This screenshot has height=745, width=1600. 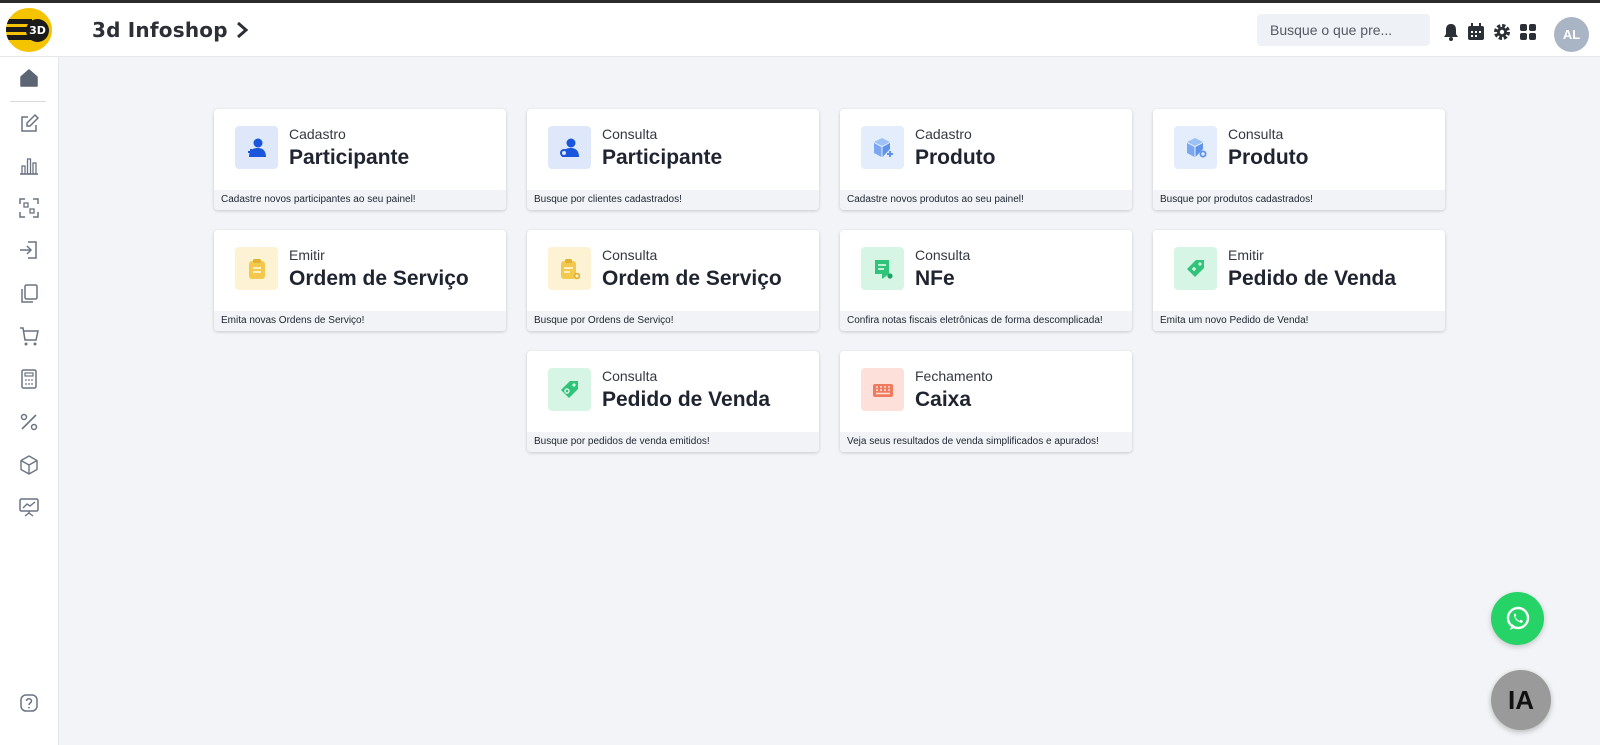 What do you see at coordinates (882, 268) in the screenshot?
I see `invoice-icon` at bounding box center [882, 268].